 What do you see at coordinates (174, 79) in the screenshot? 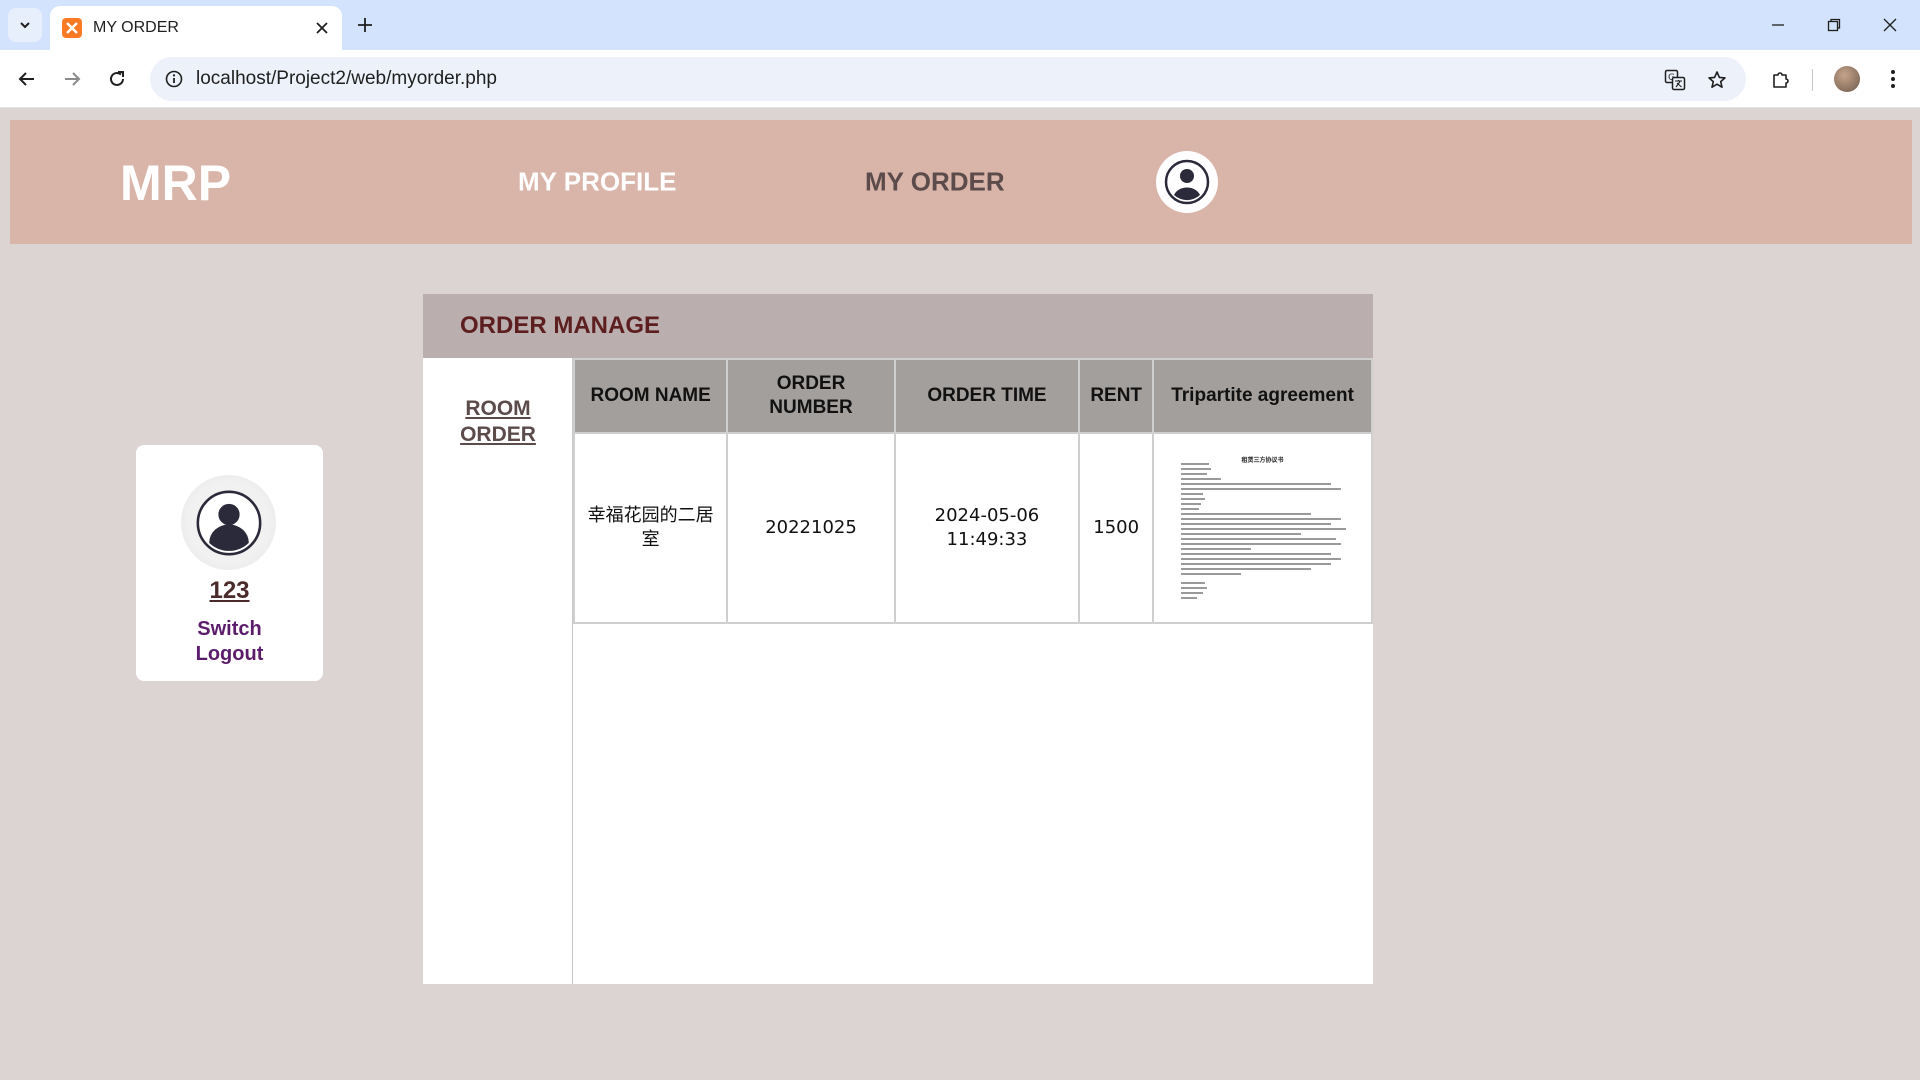
I see `site-info-icon` at bounding box center [174, 79].